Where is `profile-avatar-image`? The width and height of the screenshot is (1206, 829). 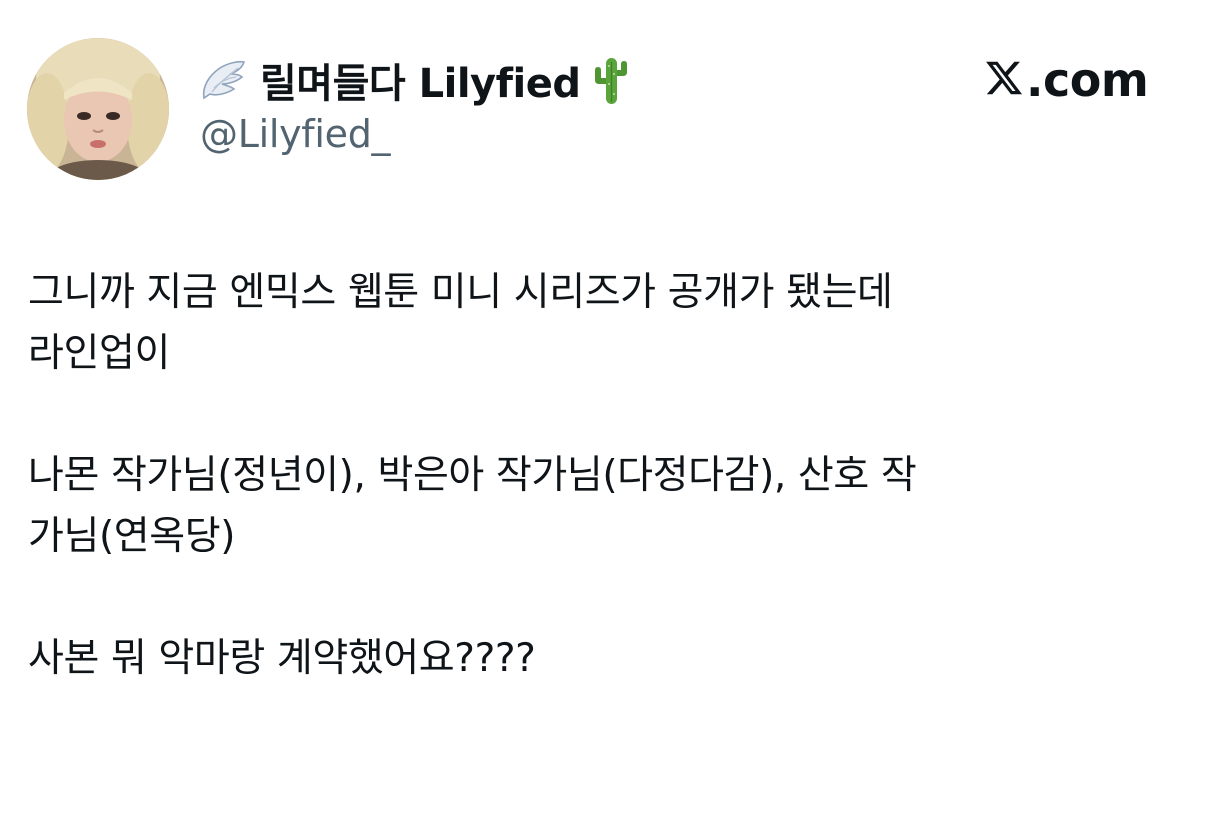
profile-avatar-image is located at coordinates (98, 109).